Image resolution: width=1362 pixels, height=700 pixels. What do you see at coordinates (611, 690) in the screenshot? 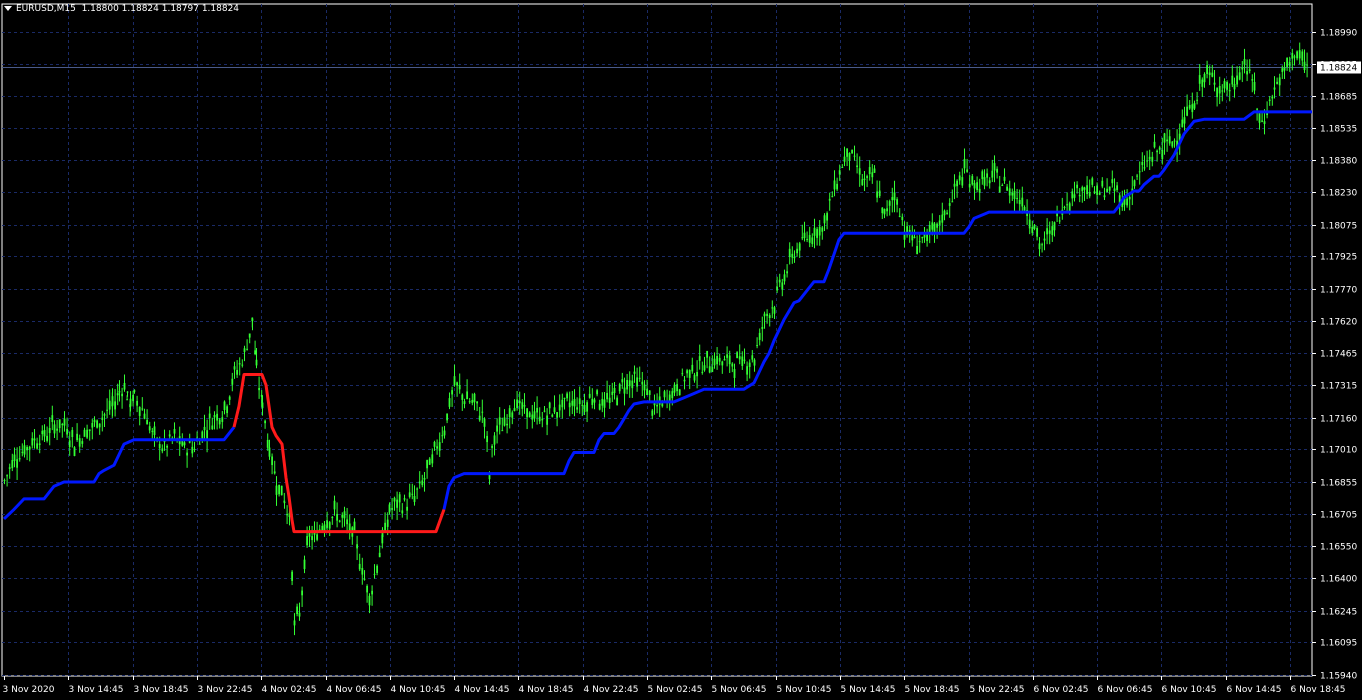
I see `x-tick-label: 4 Nov 22:45` at bounding box center [611, 690].